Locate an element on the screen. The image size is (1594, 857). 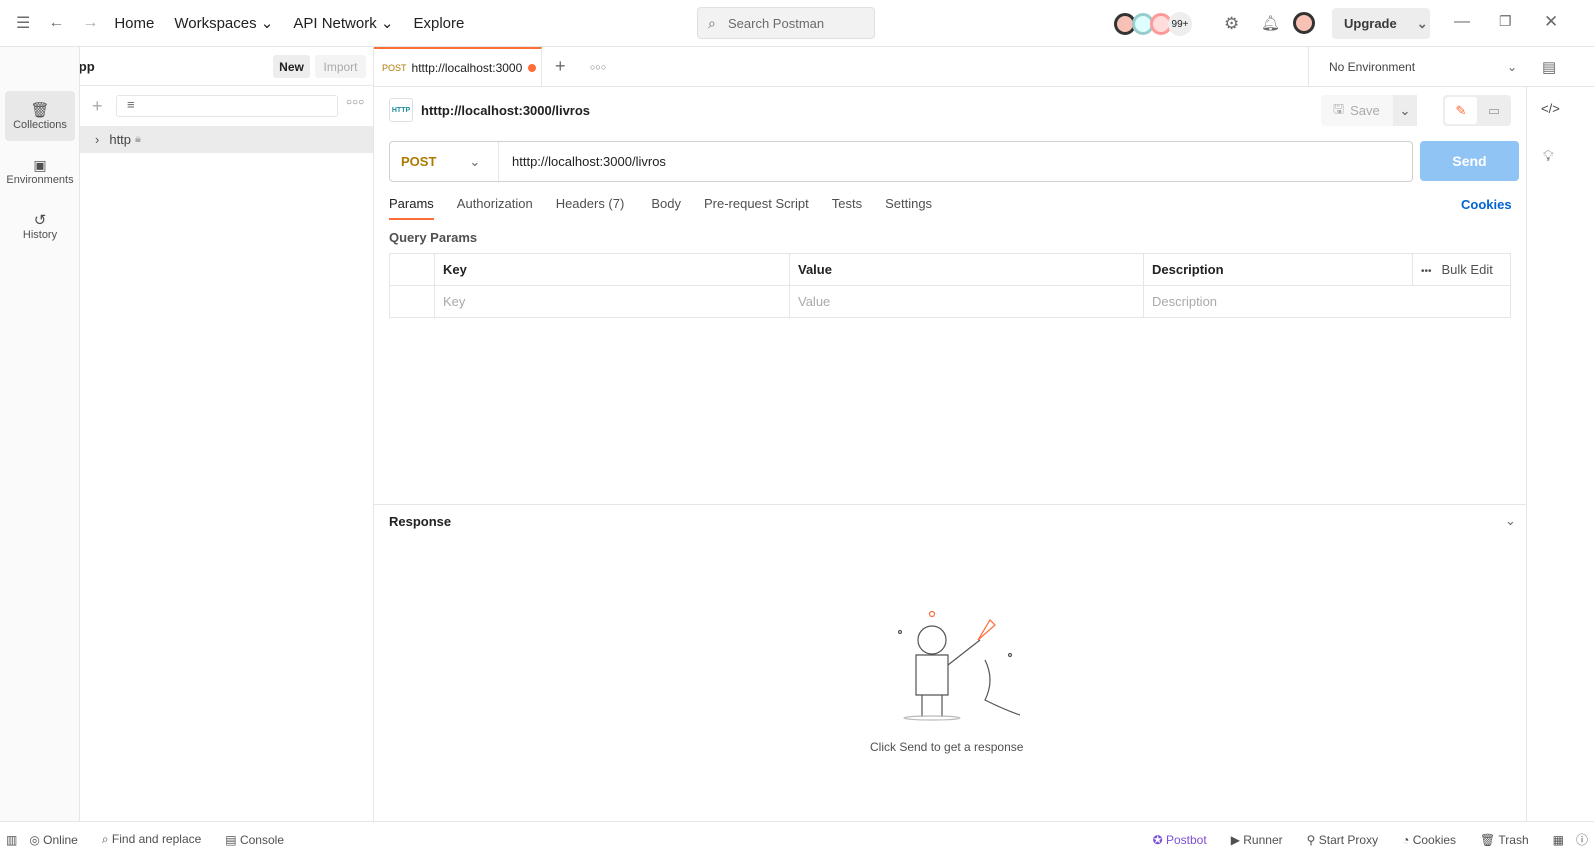
nav-explore: Explore is located at coordinates (438, 23).